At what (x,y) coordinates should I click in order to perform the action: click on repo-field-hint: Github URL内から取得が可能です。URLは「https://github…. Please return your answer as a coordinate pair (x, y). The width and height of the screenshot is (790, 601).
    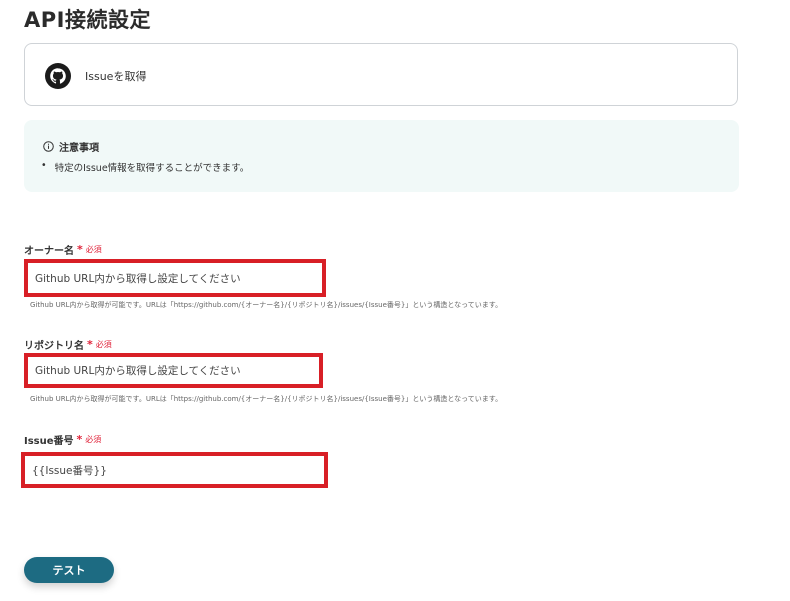
    Looking at the image, I should click on (266, 399).